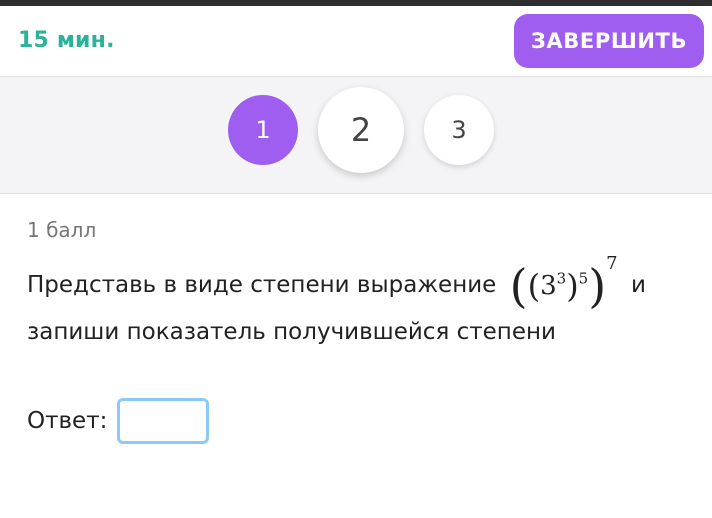 This screenshot has width=712, height=518. Describe the element at coordinates (548, 286) in the screenshot. I see `expression-base: 3` at that location.